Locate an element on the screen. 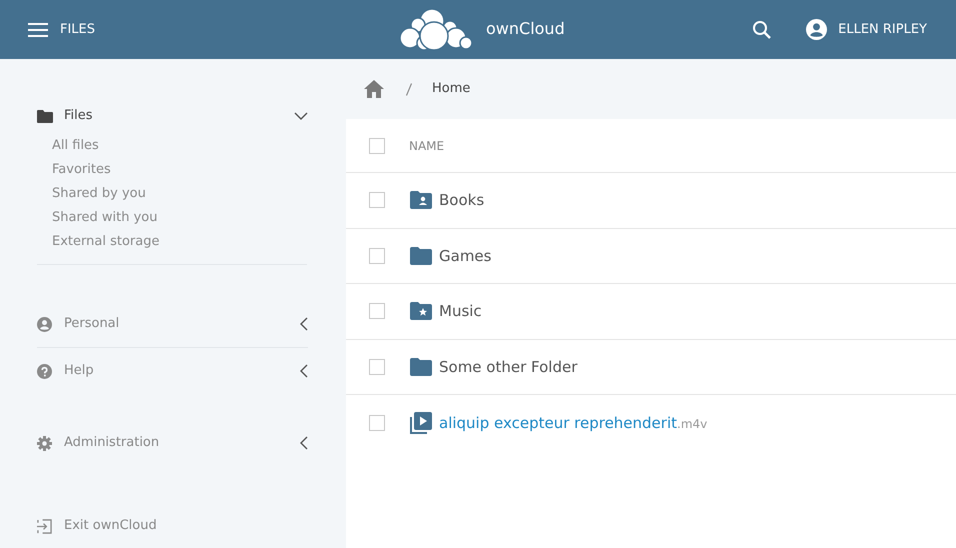  file-row: aliquip excepteur reprehenderit.m4v is located at coordinates (651, 422).